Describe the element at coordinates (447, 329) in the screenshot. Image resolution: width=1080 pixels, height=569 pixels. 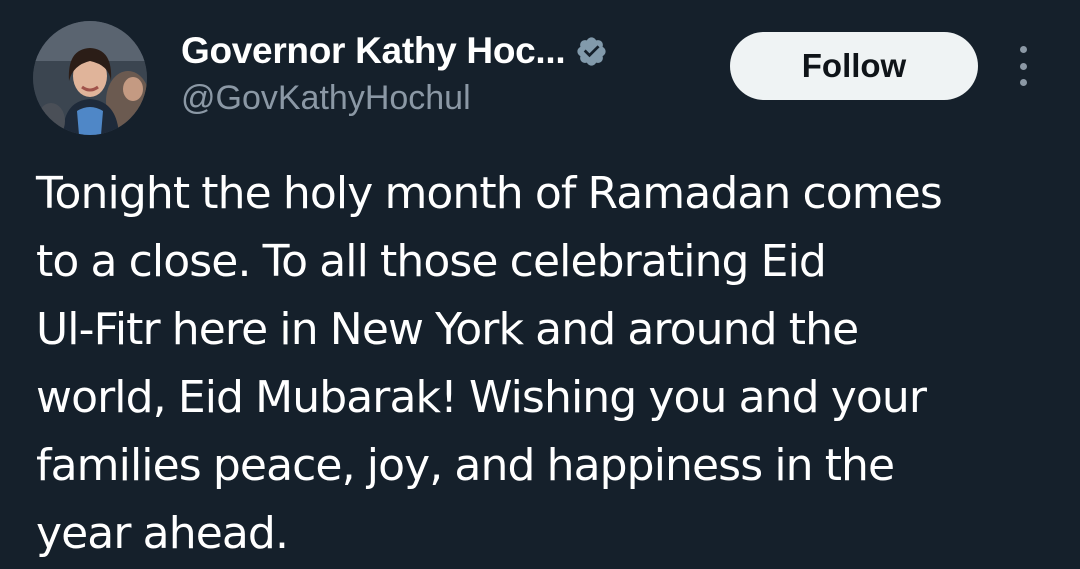
I see `tweet-text-line: Ul-Fitr here in New York and around the` at that location.